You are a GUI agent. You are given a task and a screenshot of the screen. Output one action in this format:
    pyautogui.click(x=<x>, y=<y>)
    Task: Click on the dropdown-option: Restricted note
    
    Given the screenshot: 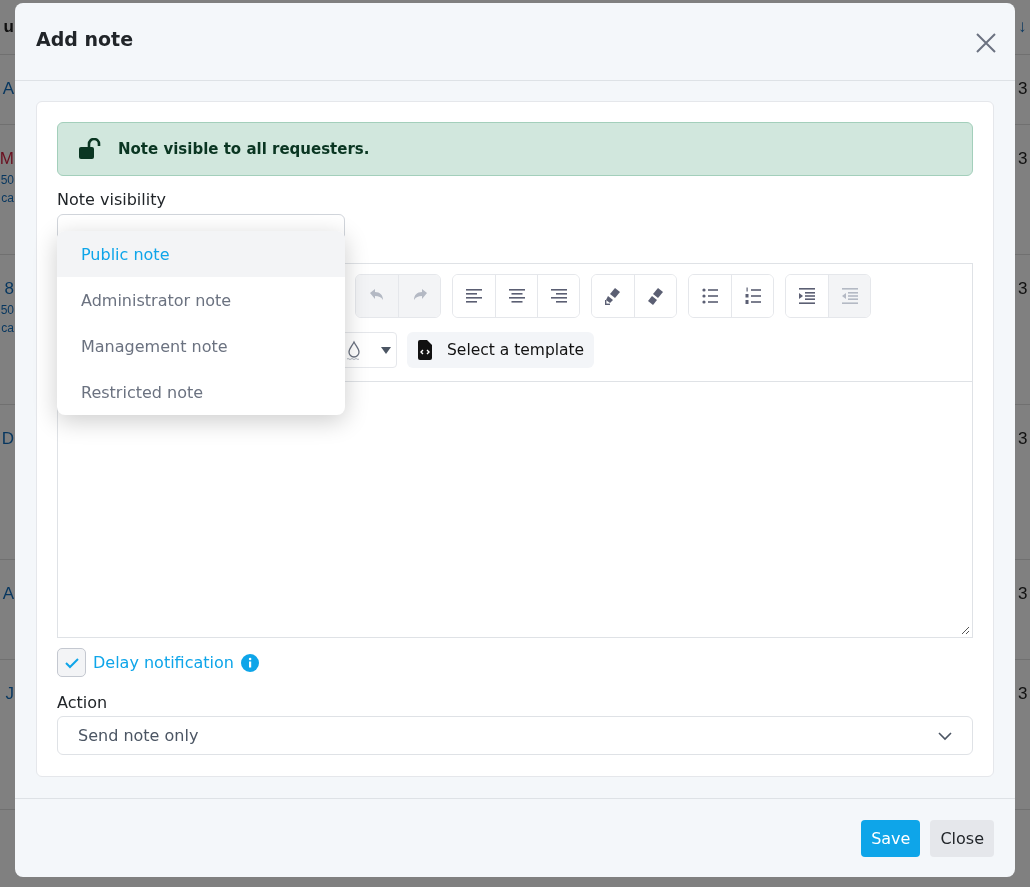 What is the action you would take?
    pyautogui.click(x=201, y=392)
    